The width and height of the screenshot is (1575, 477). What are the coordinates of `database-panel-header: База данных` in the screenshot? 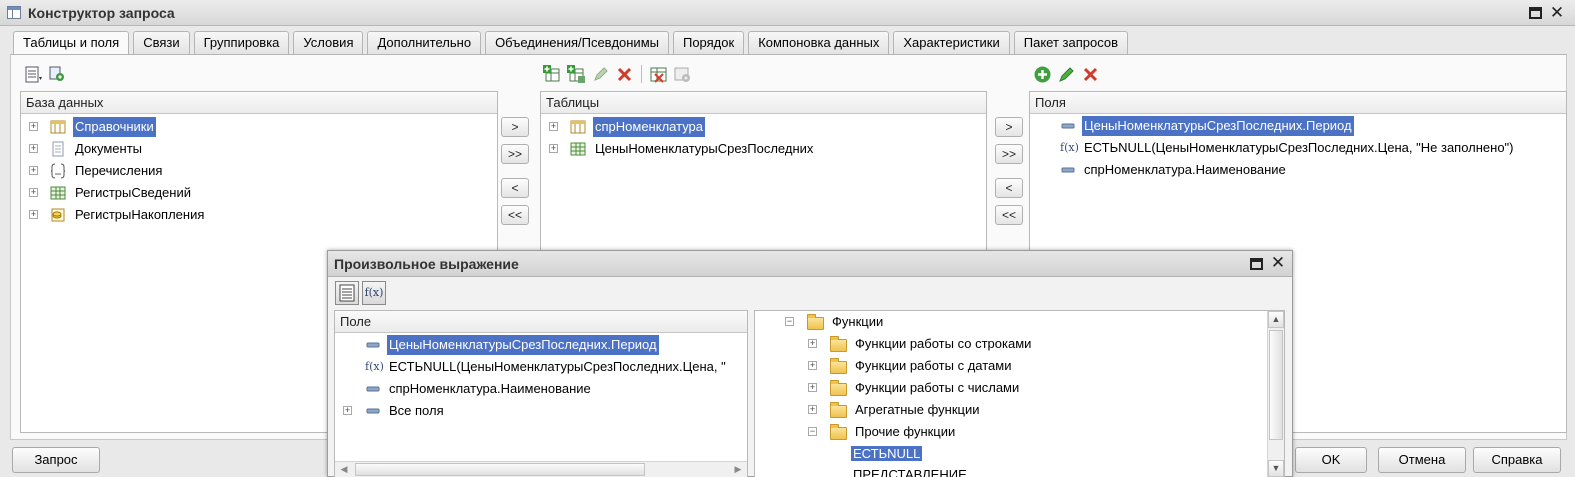 It's located at (259, 103).